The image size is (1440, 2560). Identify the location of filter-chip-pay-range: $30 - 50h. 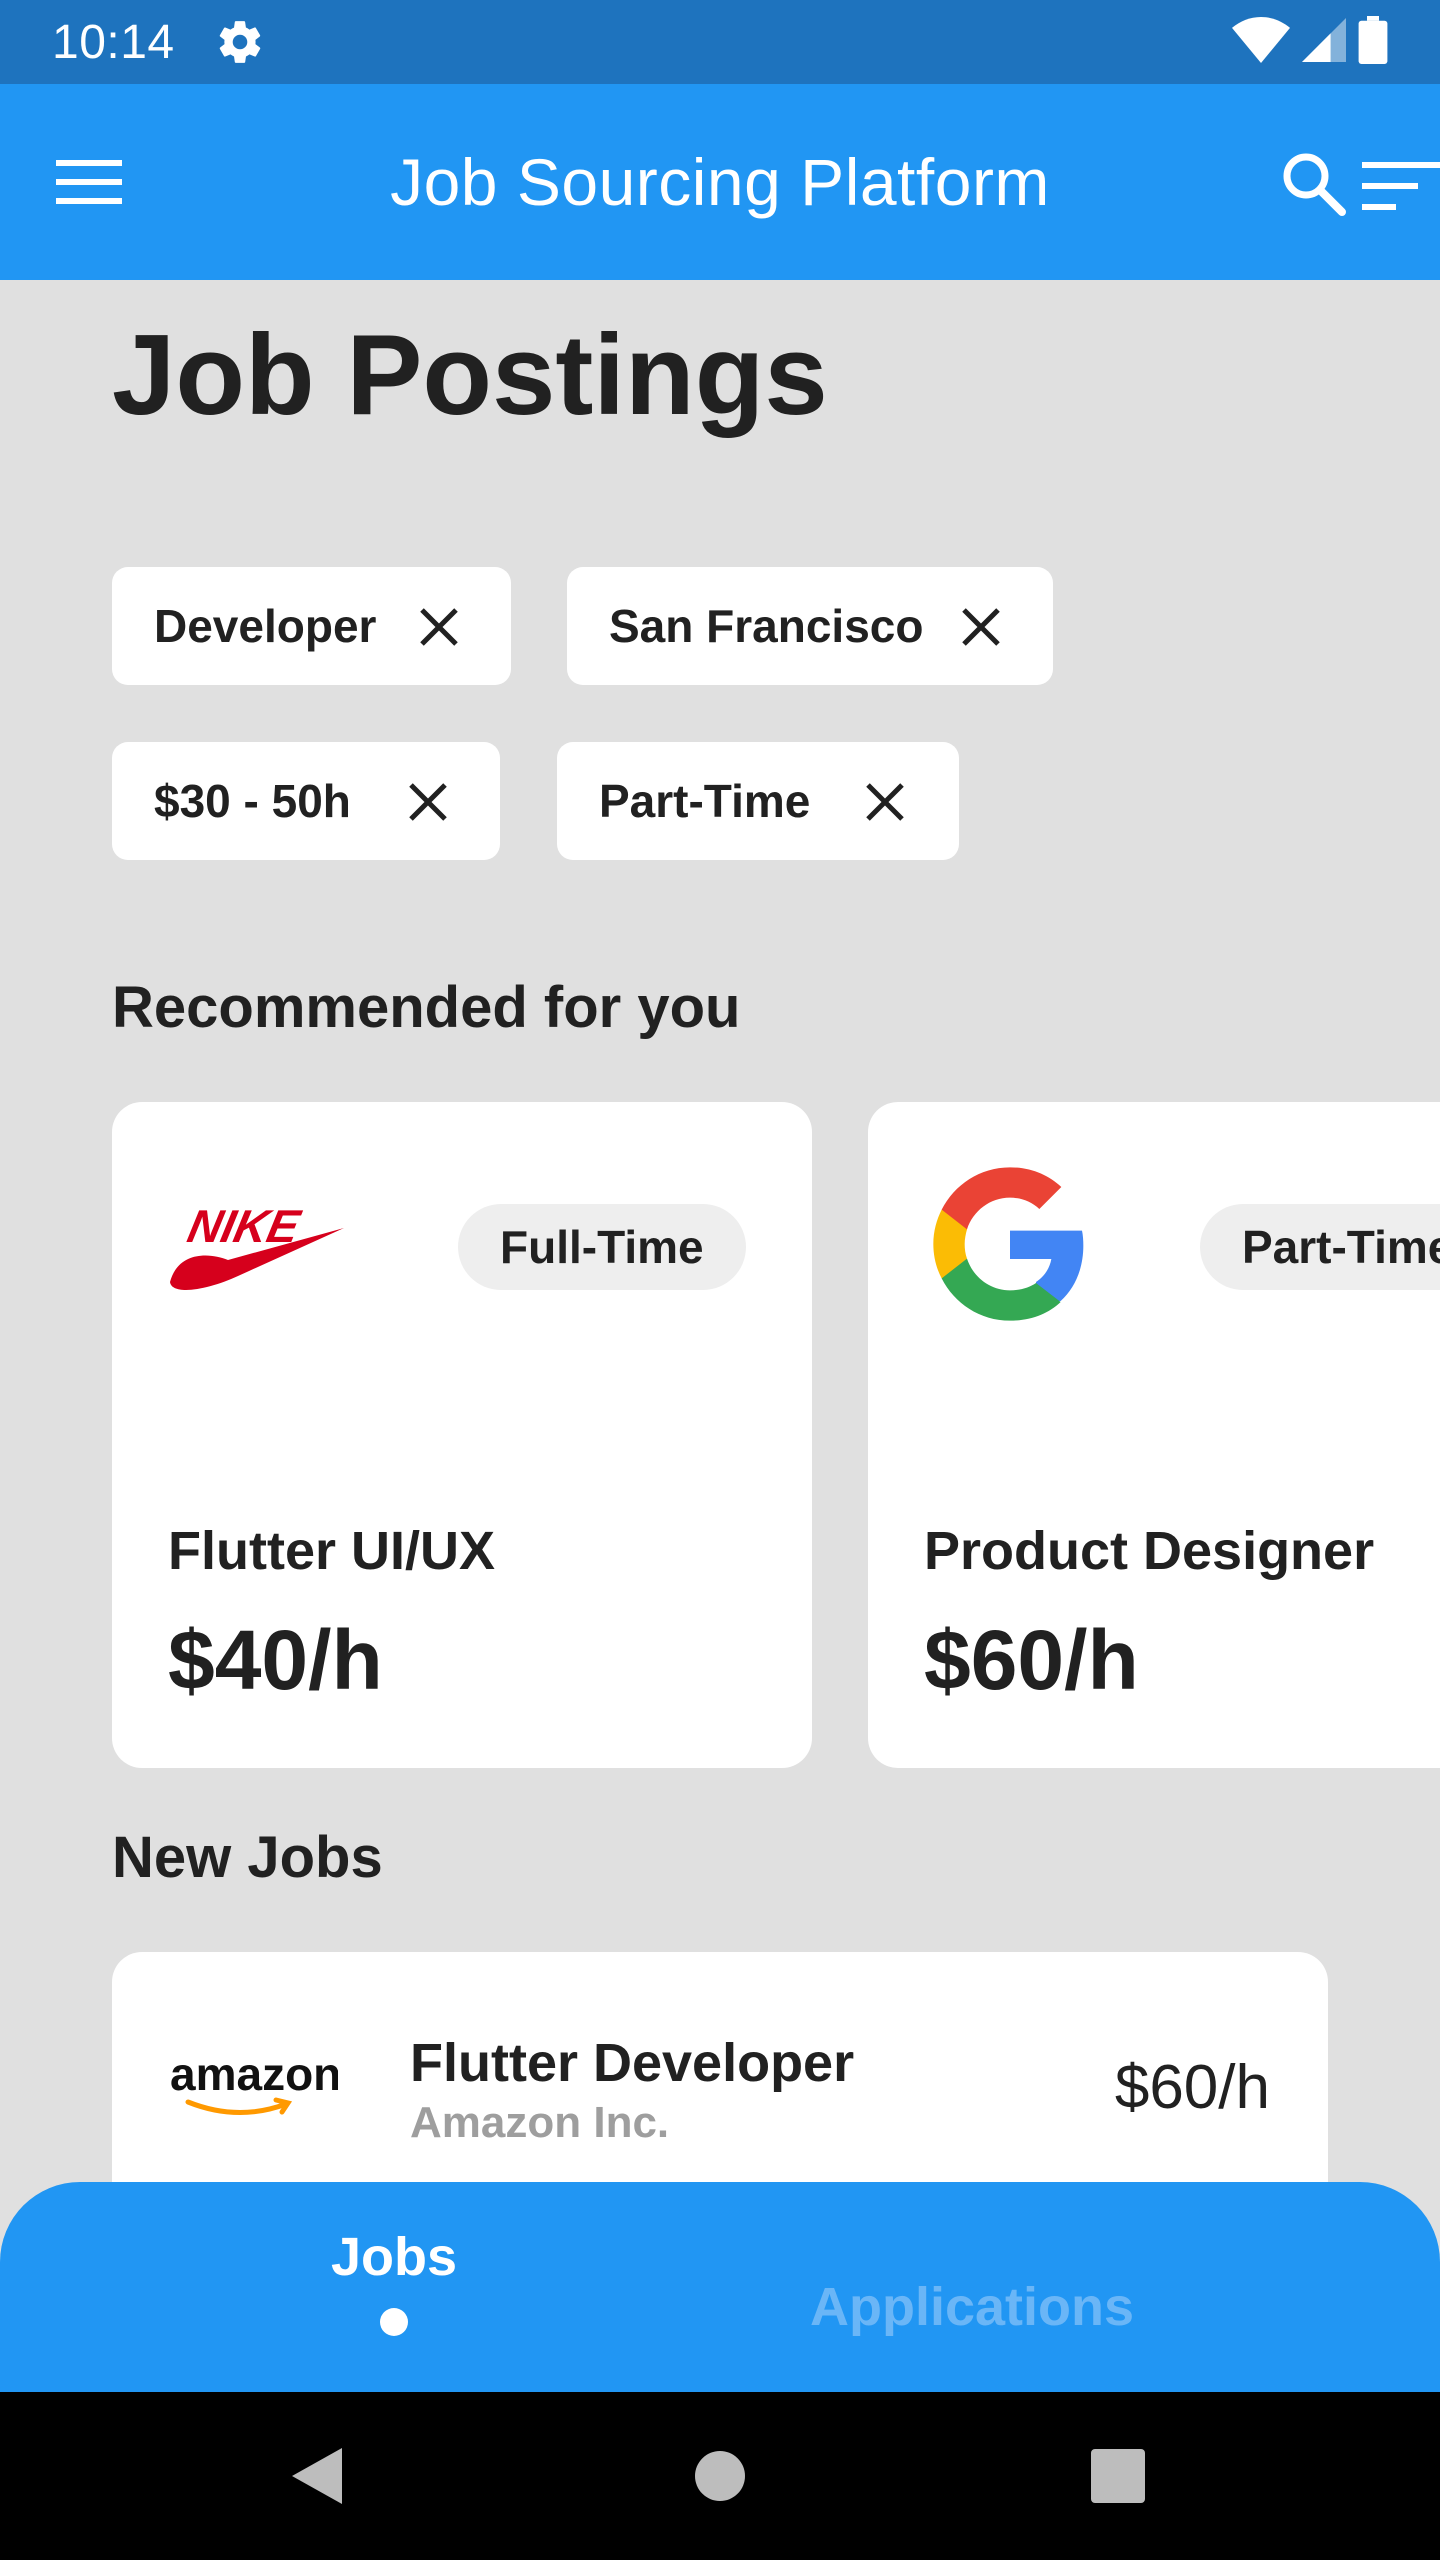
(306, 801).